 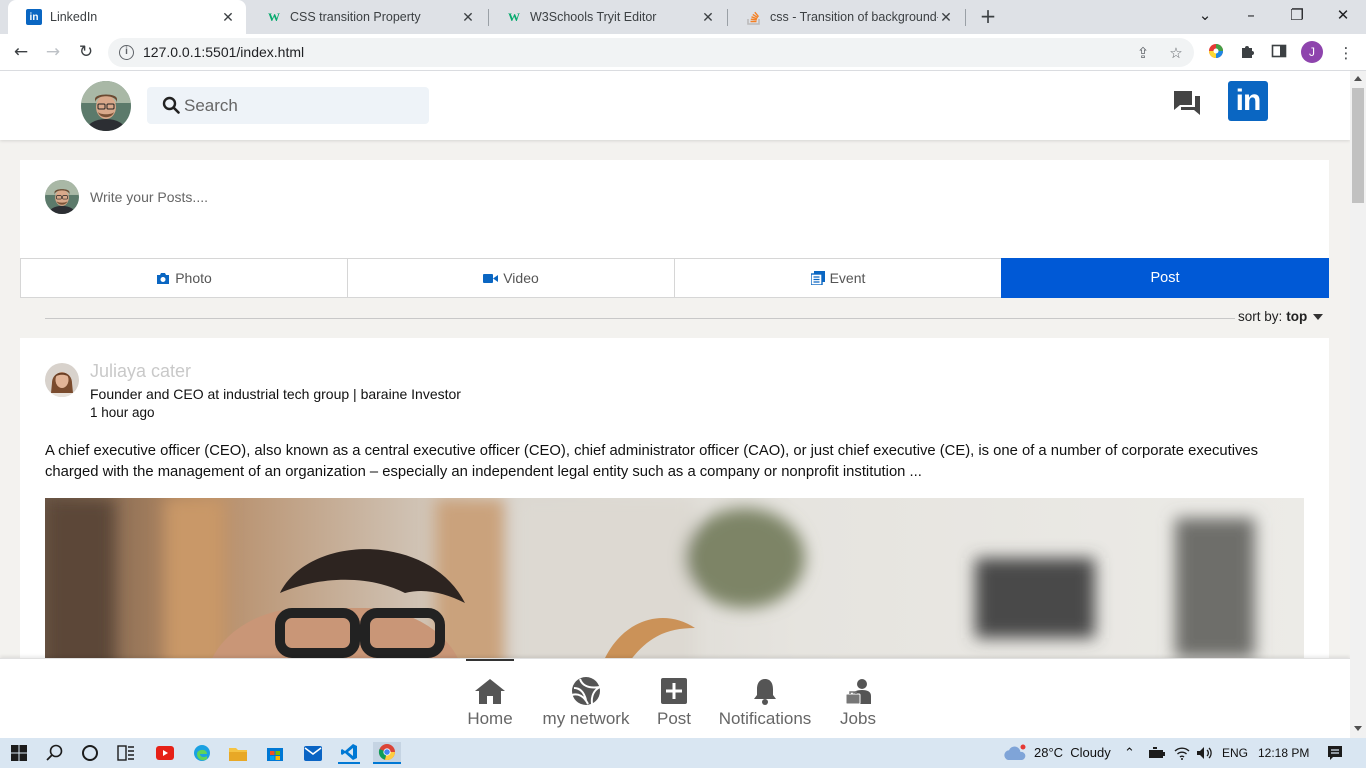 I want to click on site-info-icon: i, so click(x=126, y=52).